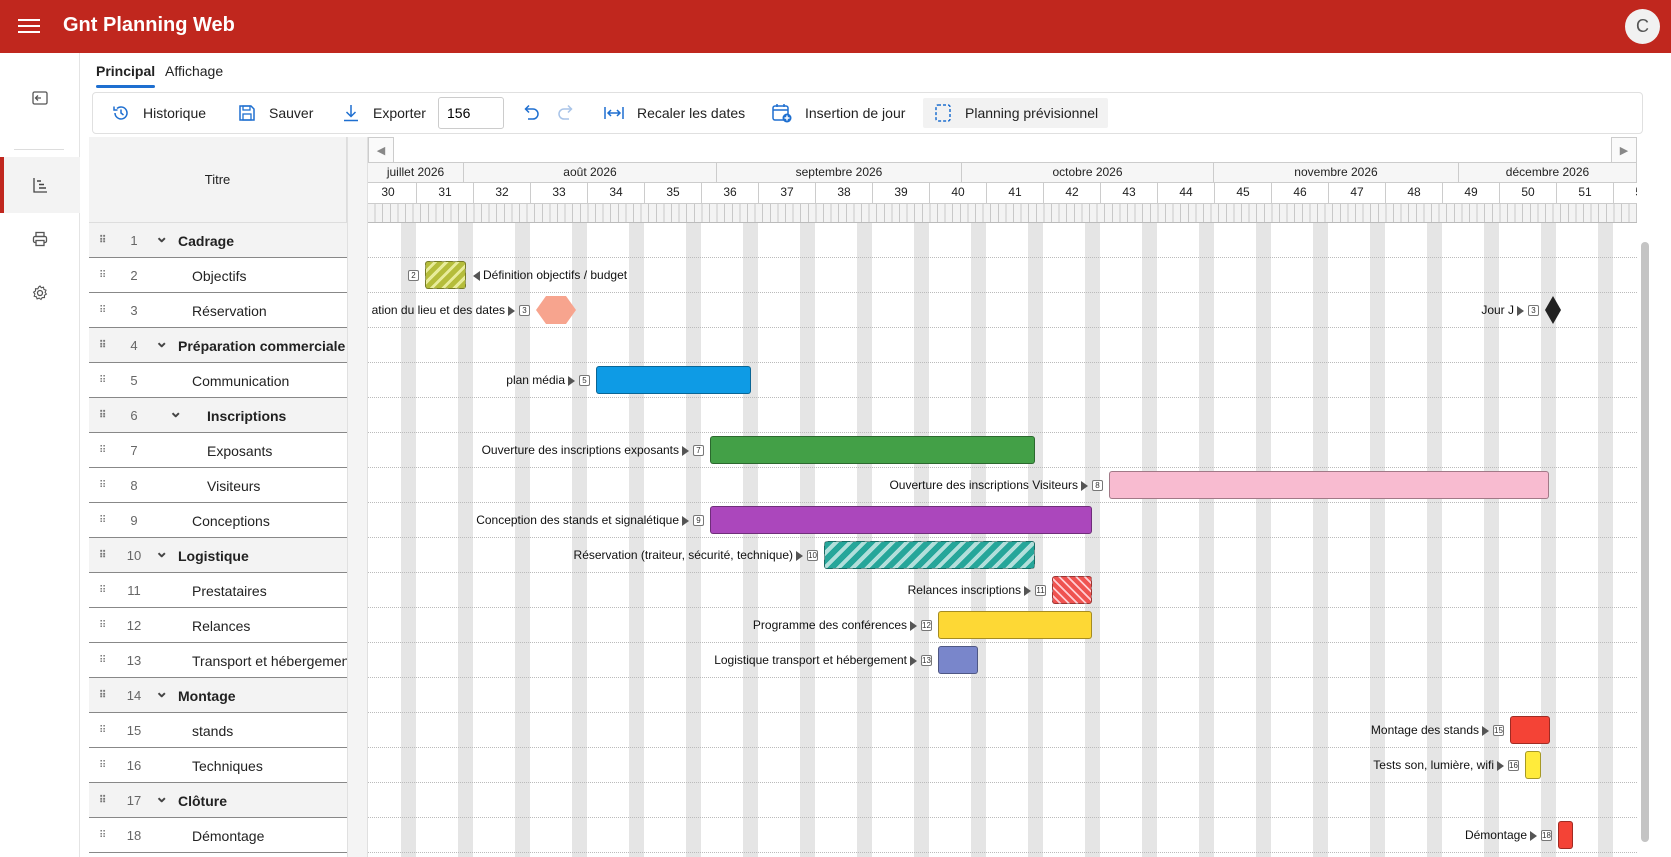  What do you see at coordinates (926, 625) in the screenshot?
I see `task-number-badge: 12` at bounding box center [926, 625].